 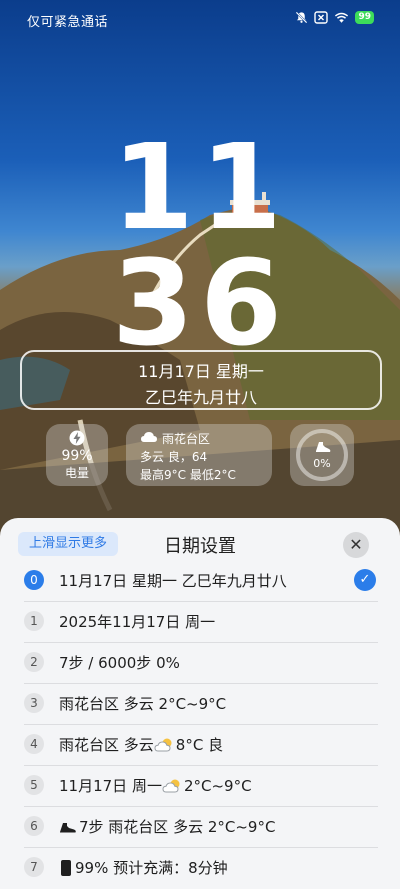 I want to click on option-text-post: 8°C 良, so click(x=199, y=745).